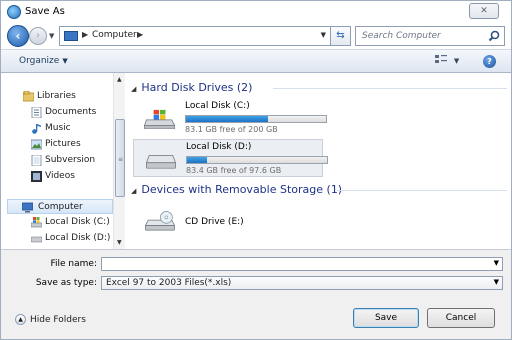 This screenshot has width=512, height=340. What do you see at coordinates (18, 36) in the screenshot?
I see `back-button: ‹` at bounding box center [18, 36].